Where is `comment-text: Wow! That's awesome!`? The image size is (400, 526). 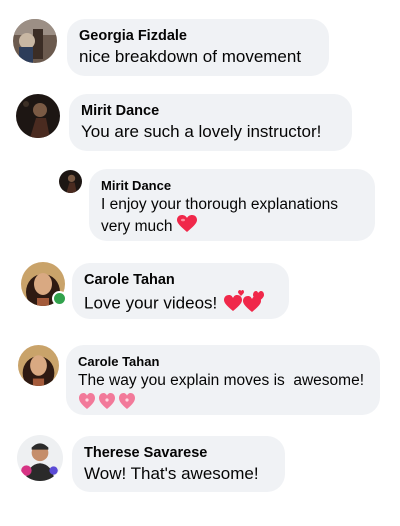 comment-text: Wow! That's awesome! is located at coordinates (171, 473).